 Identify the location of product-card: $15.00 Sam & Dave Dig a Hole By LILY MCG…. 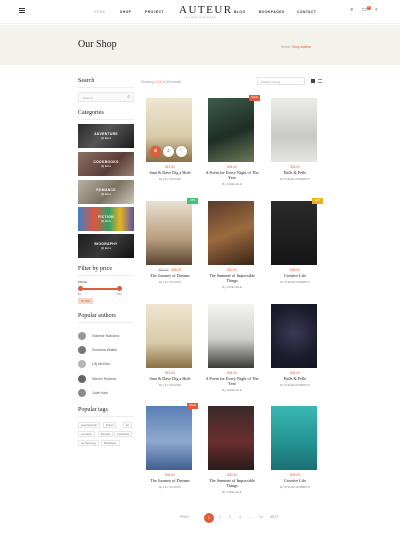
(170, 354).